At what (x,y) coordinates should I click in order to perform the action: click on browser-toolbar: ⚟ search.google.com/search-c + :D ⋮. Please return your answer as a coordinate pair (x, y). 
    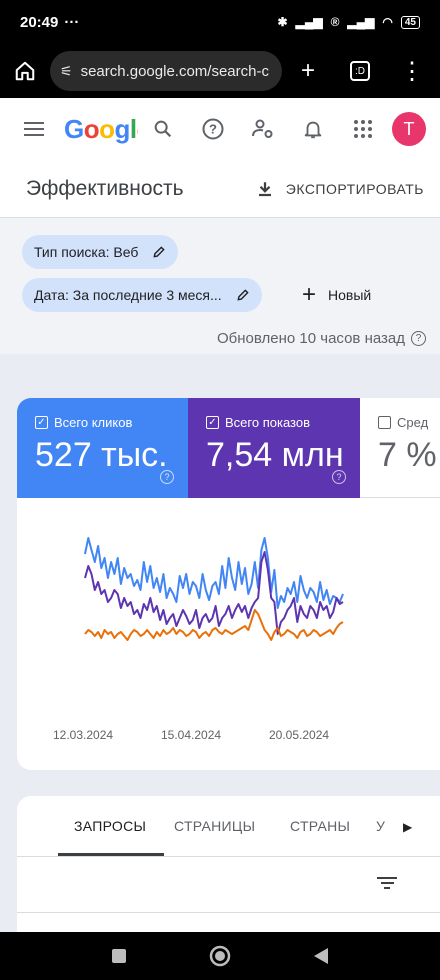
    Looking at the image, I should click on (220, 71).